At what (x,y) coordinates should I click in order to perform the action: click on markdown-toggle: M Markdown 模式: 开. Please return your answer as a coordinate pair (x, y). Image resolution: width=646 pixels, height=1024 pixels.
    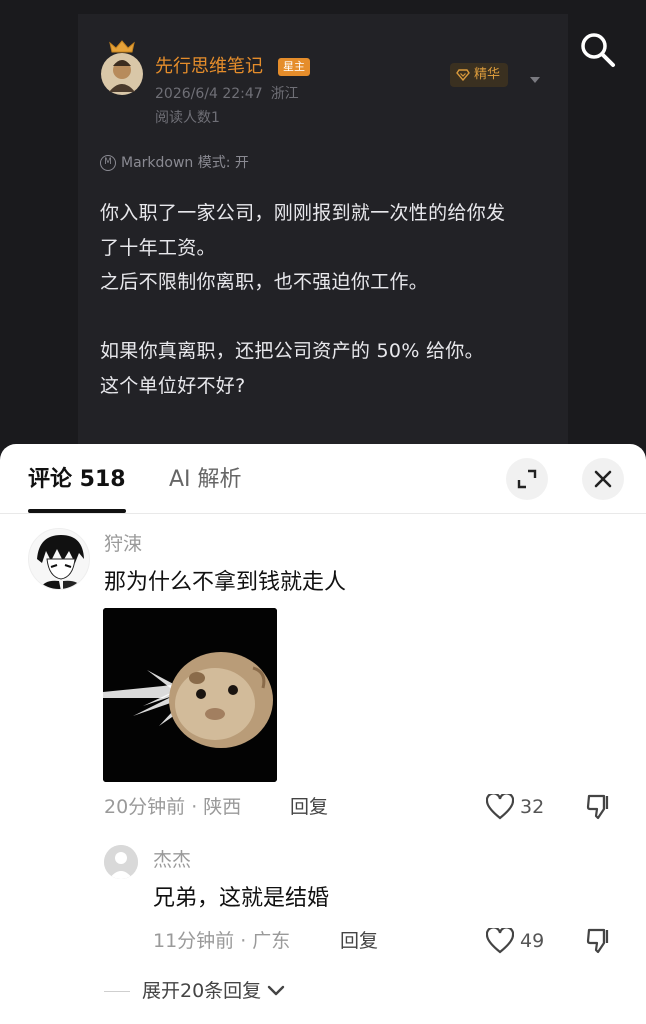
    Looking at the image, I should click on (174, 163).